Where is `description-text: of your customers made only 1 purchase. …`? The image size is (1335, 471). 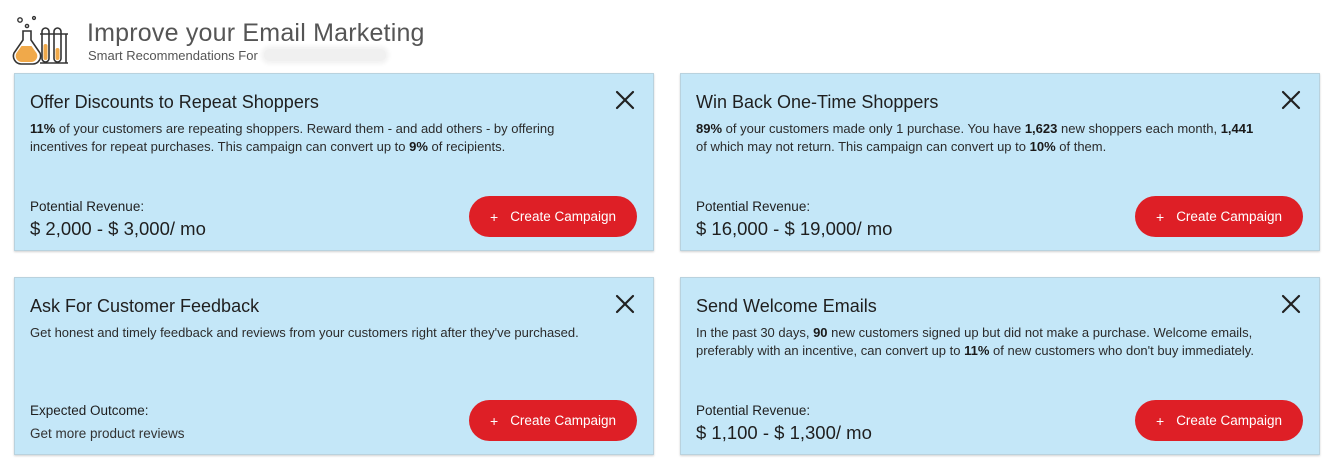
description-text: of your customers made only 1 purchase. … is located at coordinates (873, 128).